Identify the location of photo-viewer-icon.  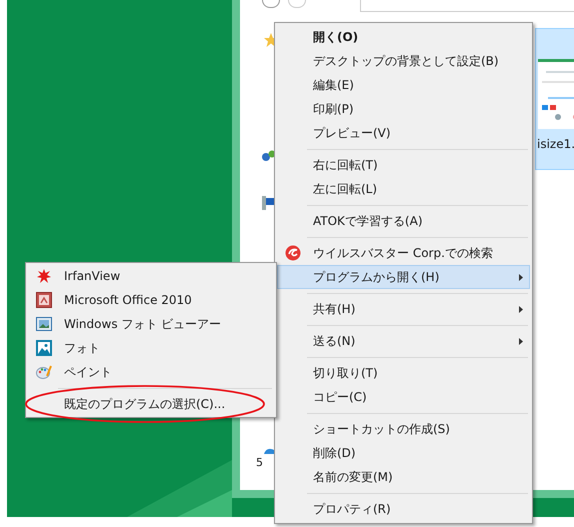
(44, 324).